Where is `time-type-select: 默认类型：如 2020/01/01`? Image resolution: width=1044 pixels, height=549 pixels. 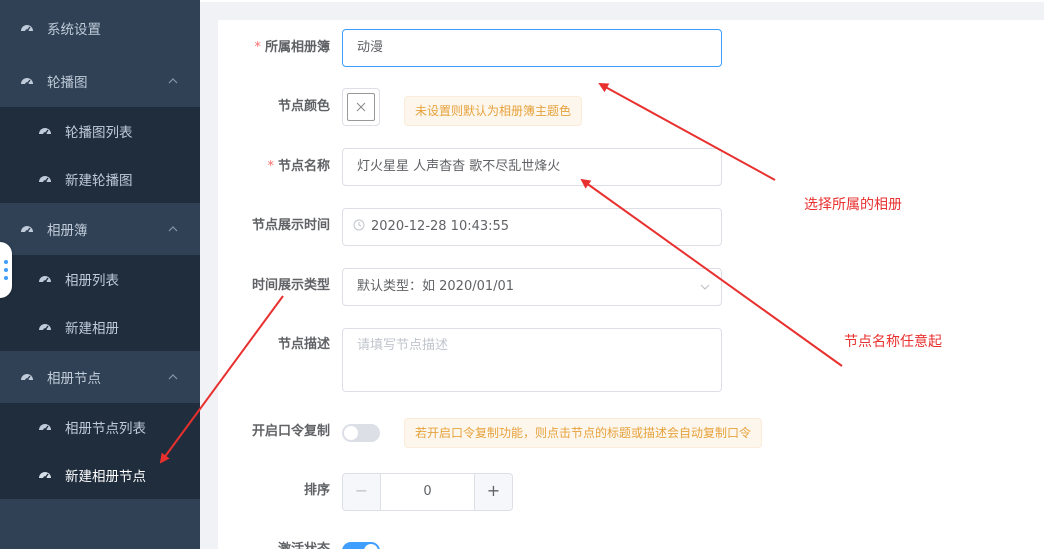 time-type-select: 默认类型：如 2020/01/01 is located at coordinates (532, 287).